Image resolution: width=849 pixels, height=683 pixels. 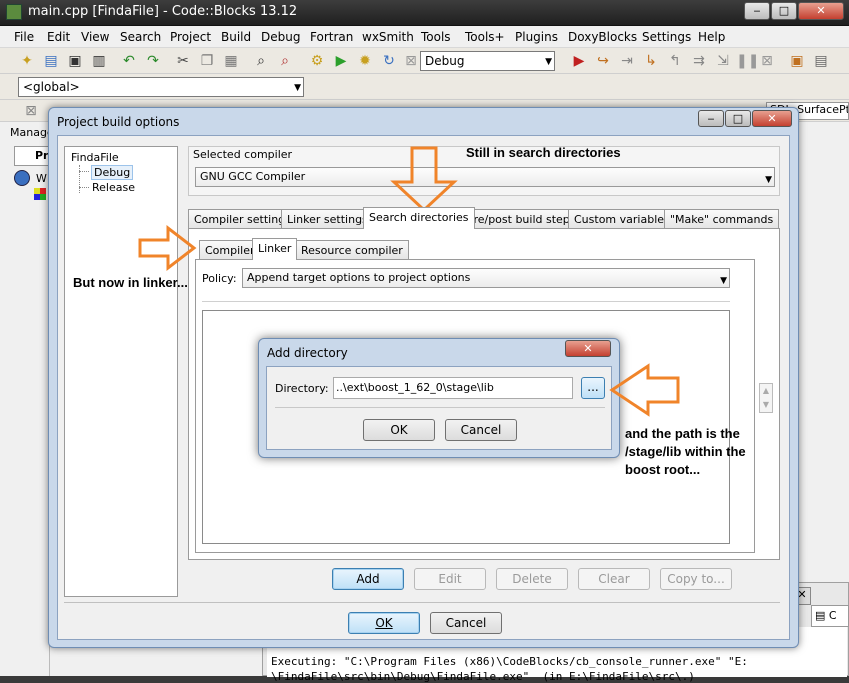 I want to click on annotation-top: Still in search directories, so click(x=543, y=152).